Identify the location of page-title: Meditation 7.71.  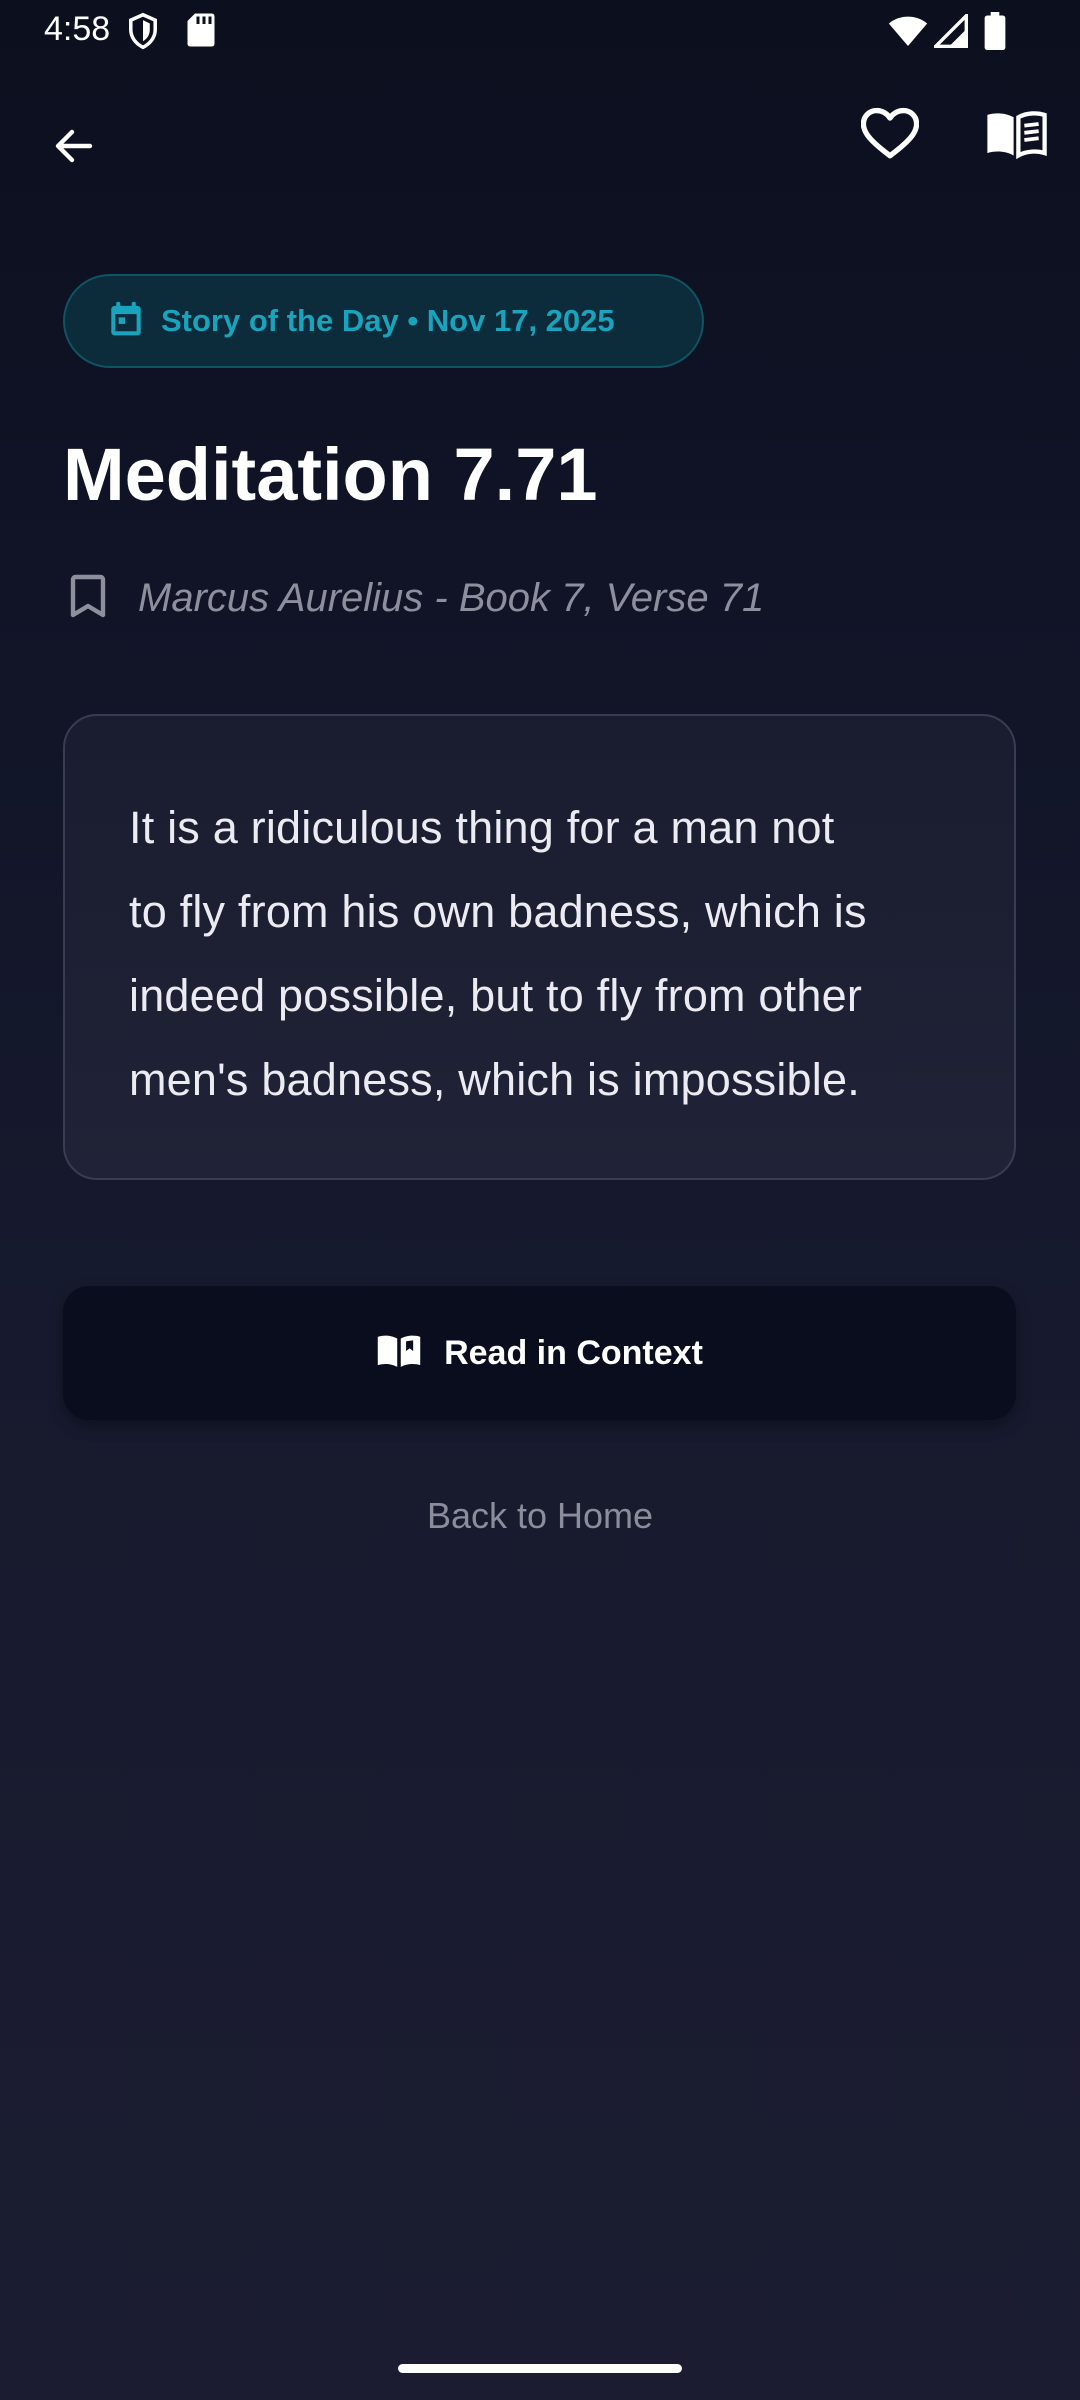
(330, 474).